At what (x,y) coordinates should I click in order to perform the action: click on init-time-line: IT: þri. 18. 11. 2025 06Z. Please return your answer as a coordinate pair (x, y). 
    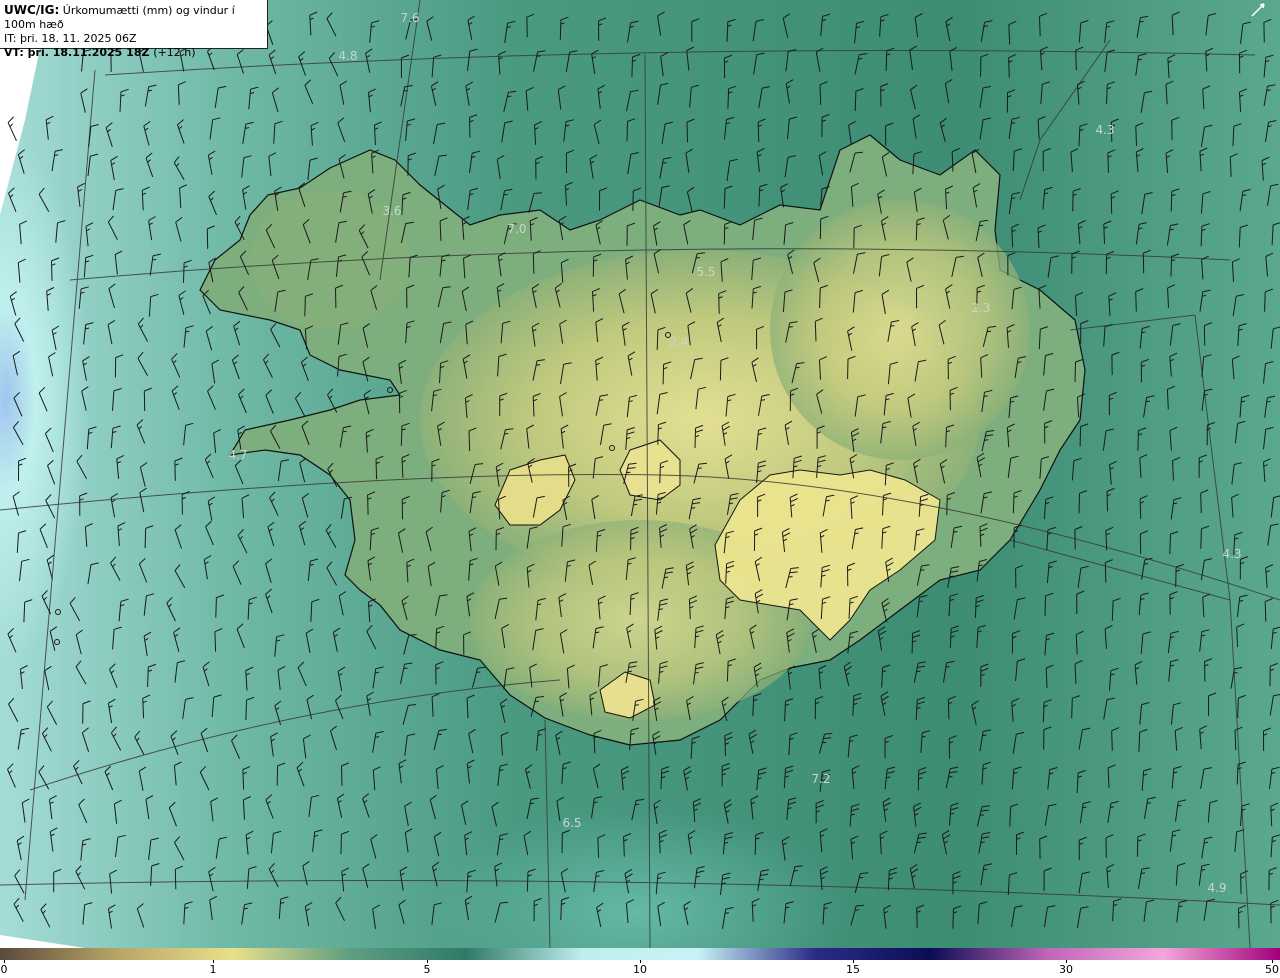
    Looking at the image, I should click on (133, 39).